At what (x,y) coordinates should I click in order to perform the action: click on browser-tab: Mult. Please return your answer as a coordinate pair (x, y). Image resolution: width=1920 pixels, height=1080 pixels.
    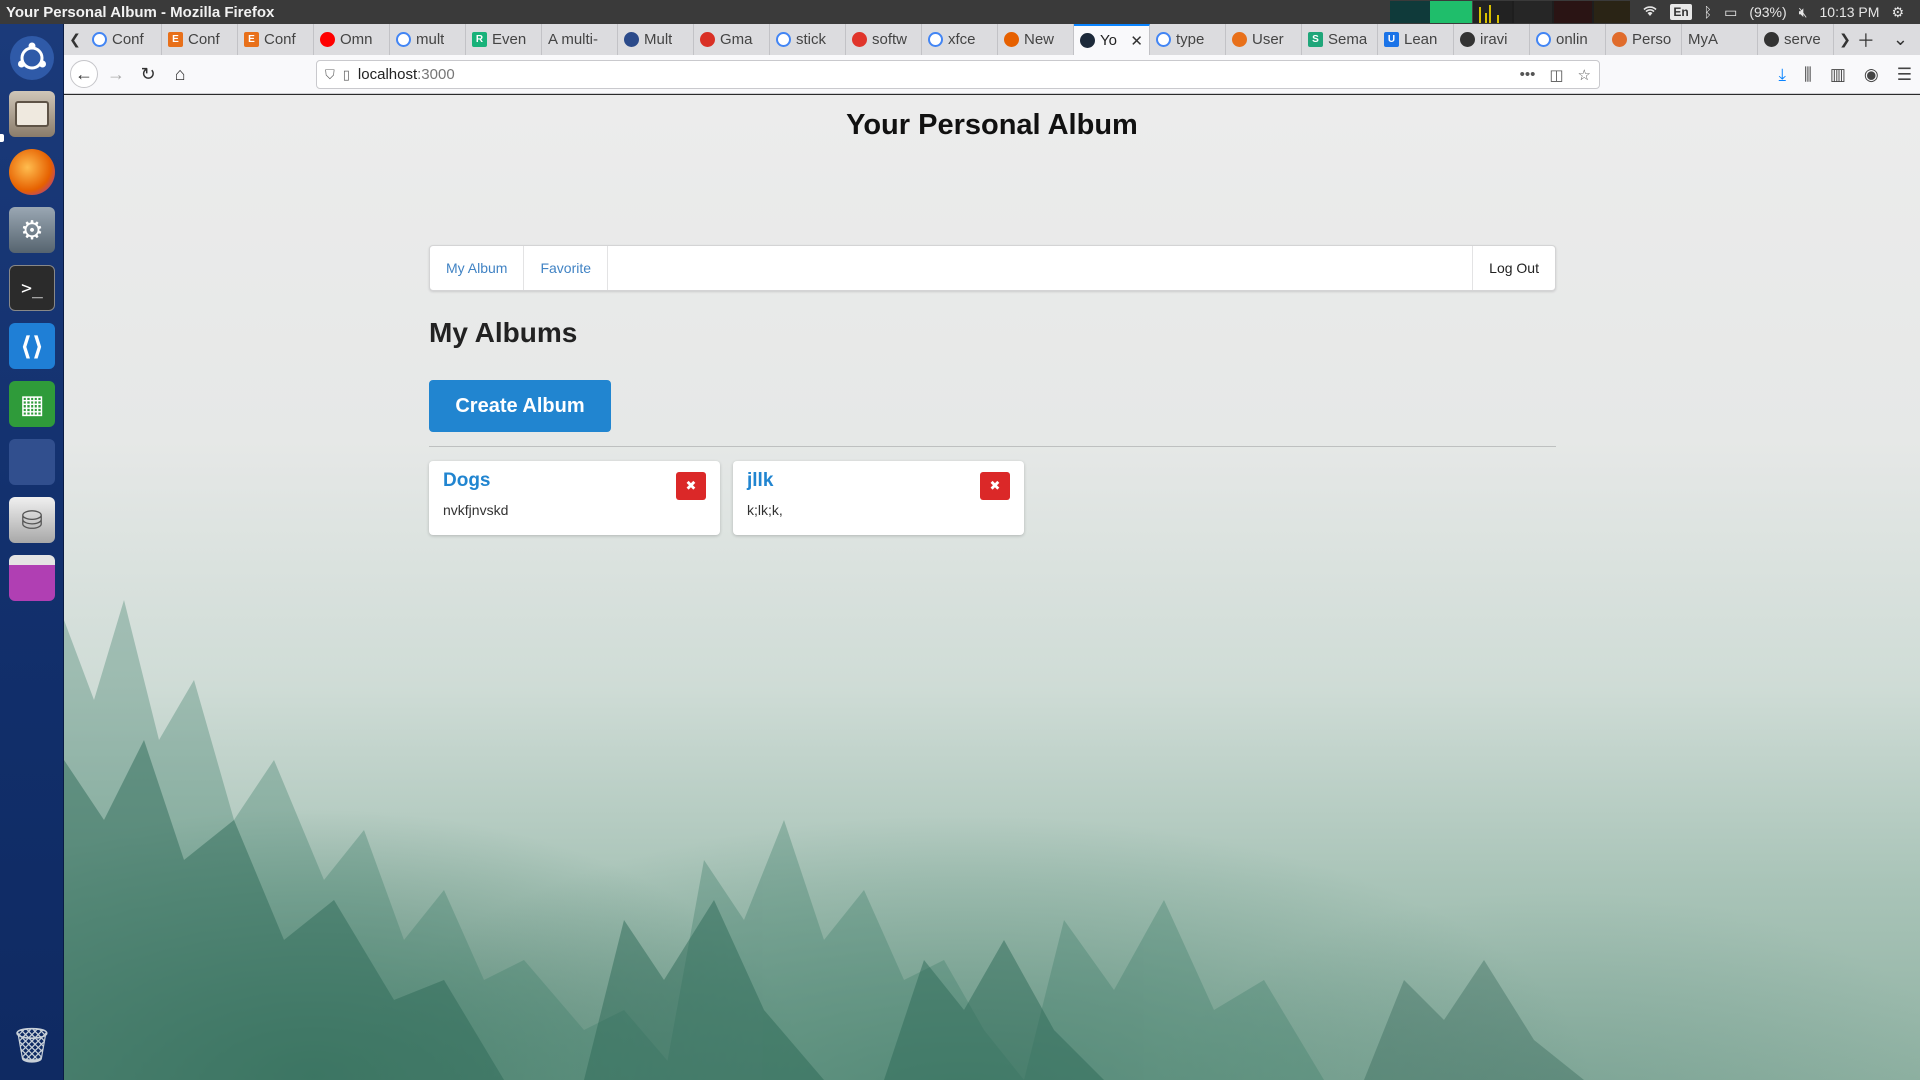
    Looking at the image, I should click on (656, 39).